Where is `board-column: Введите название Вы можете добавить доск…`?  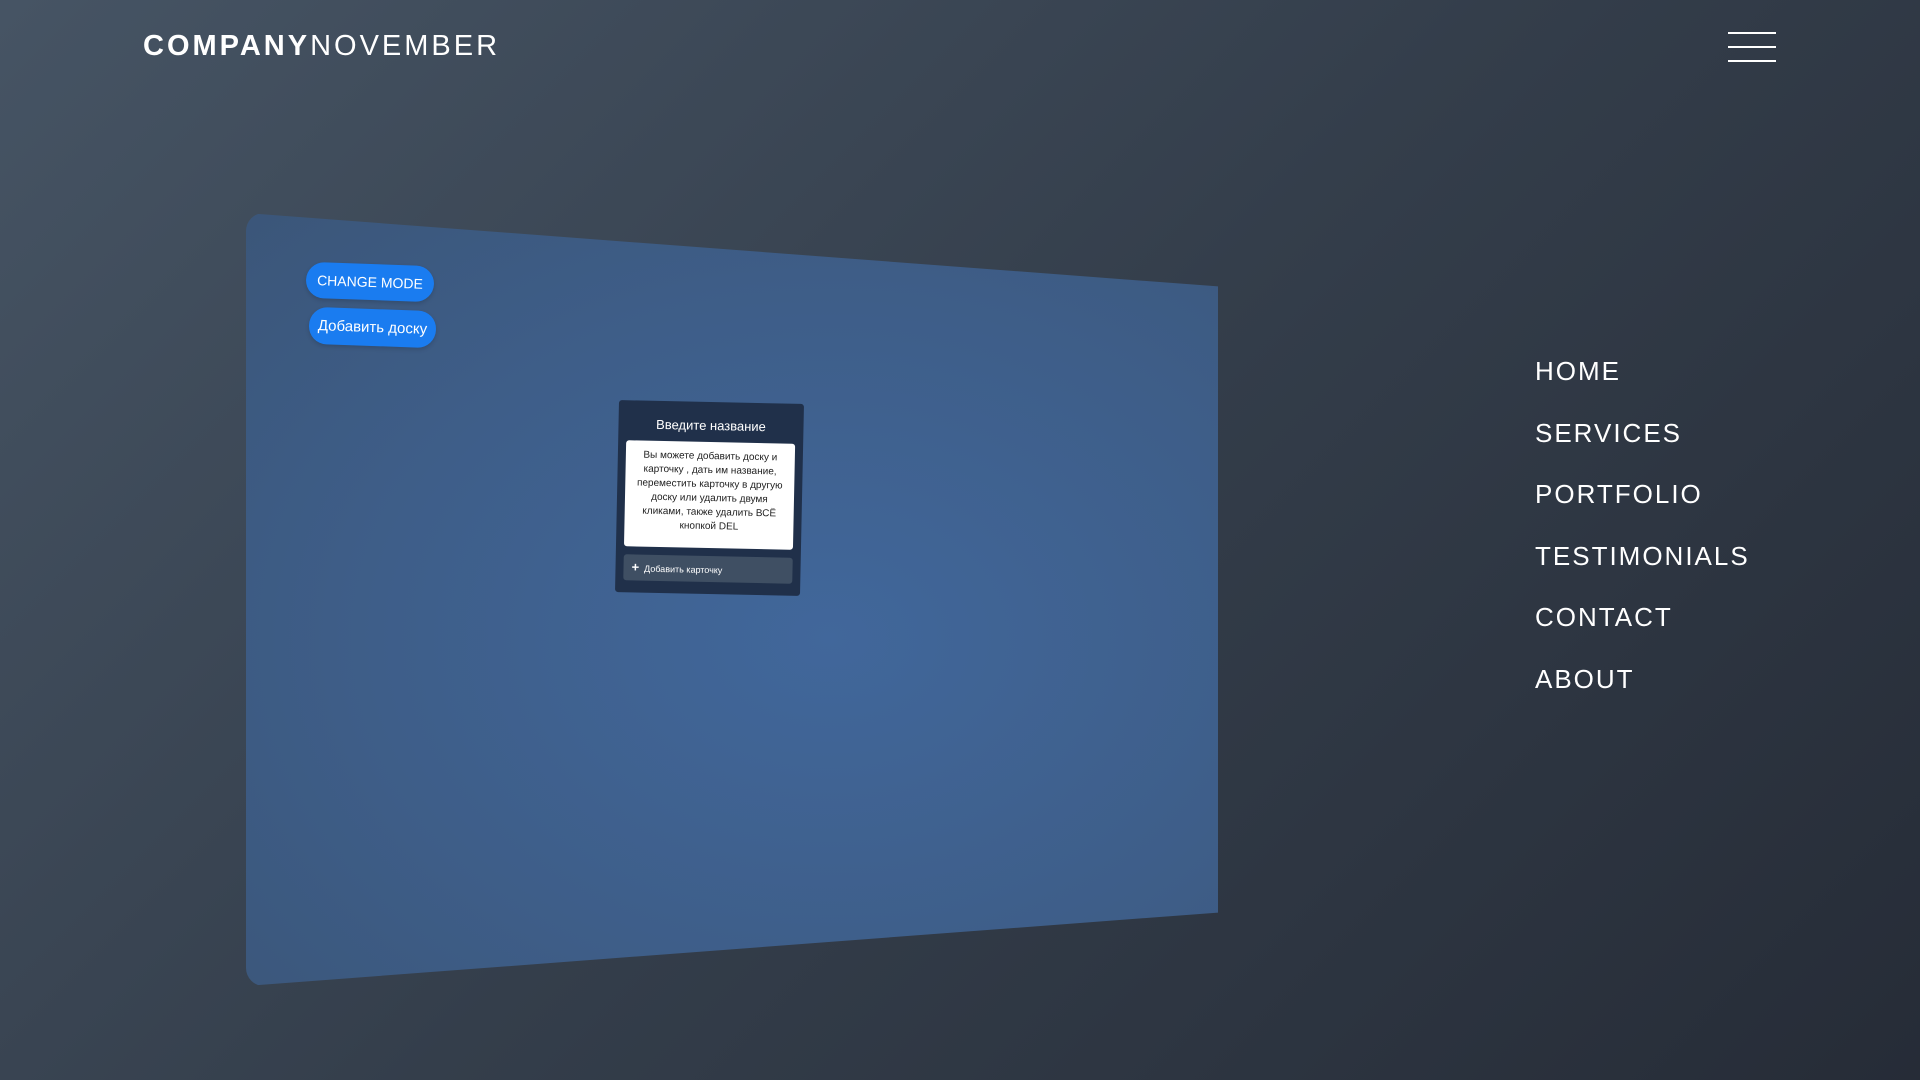 board-column: Введите название Вы можете добавить доск… is located at coordinates (709, 498).